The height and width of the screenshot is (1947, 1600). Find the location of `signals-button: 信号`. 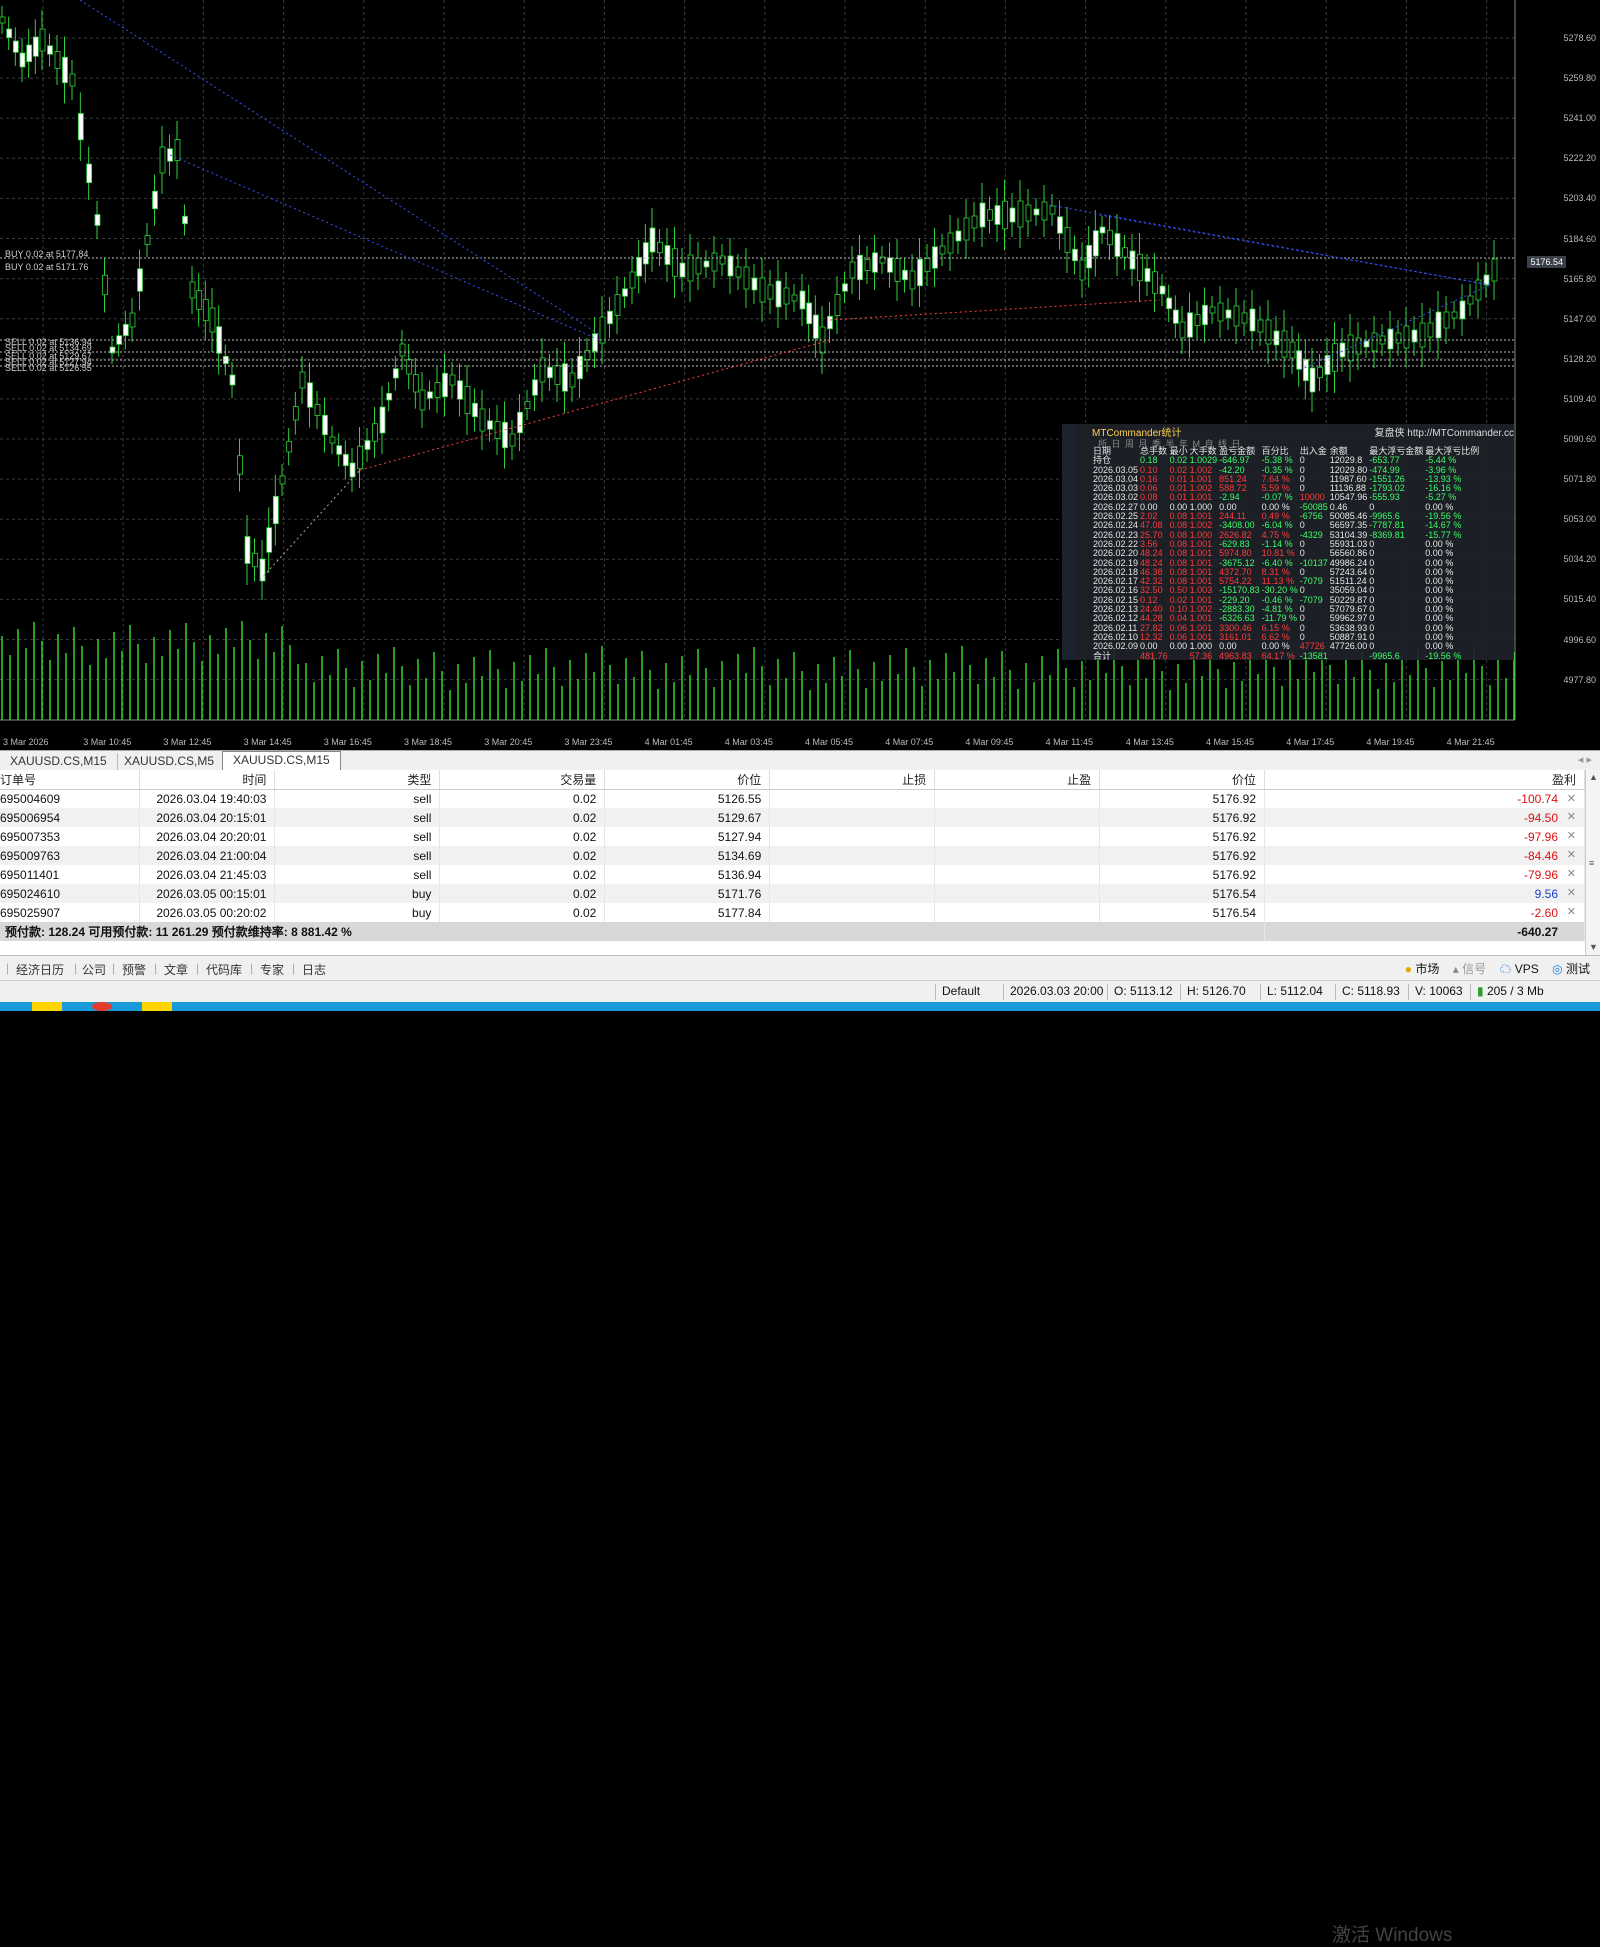

signals-button: 信号 is located at coordinates (1474, 969).